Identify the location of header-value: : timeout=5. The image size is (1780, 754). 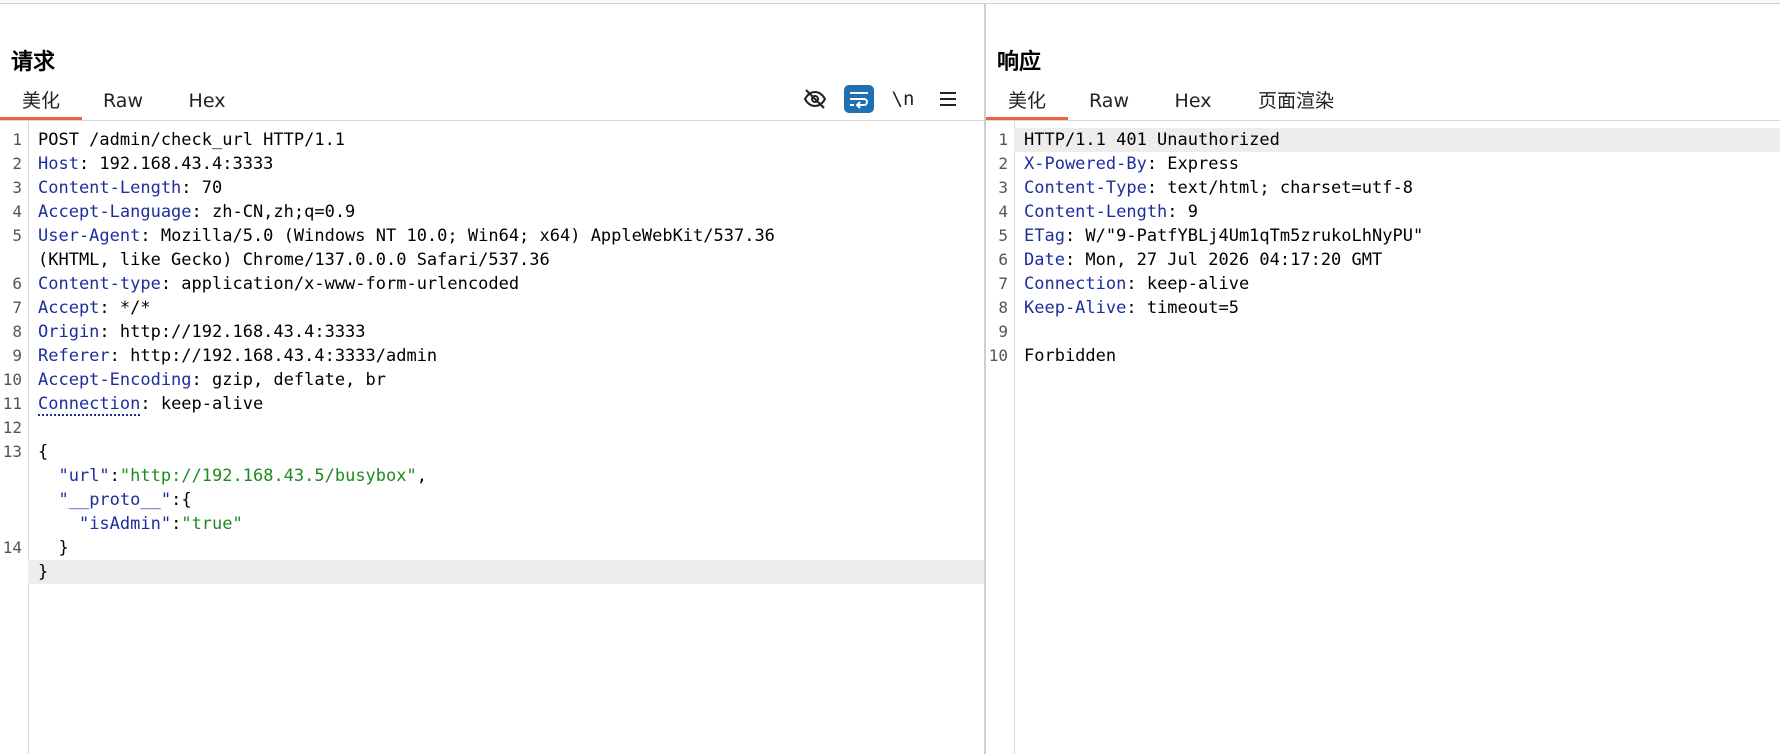
(1182, 308).